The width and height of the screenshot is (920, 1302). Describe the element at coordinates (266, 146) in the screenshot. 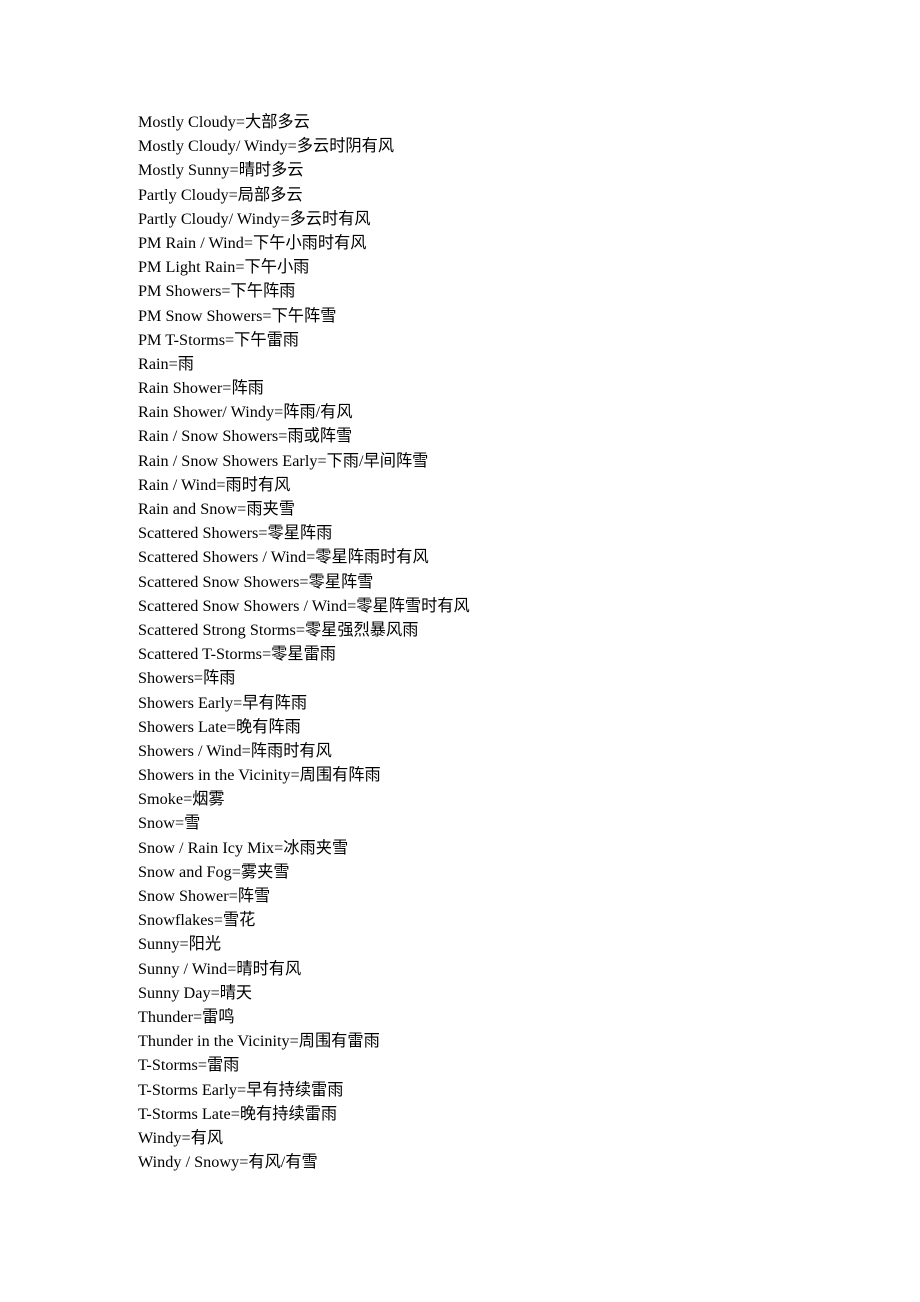

I see `glossary-entry: Mostly Cloudy/ Windy=多云时阴有风` at that location.